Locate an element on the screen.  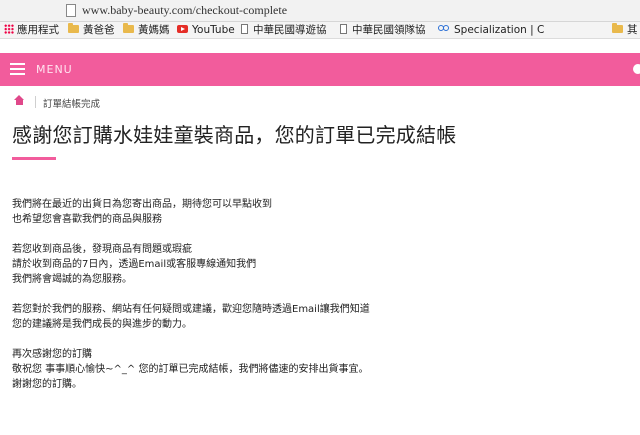
bookmark-leader-assoc: 中華民國領隊協 is located at coordinates (383, 30).